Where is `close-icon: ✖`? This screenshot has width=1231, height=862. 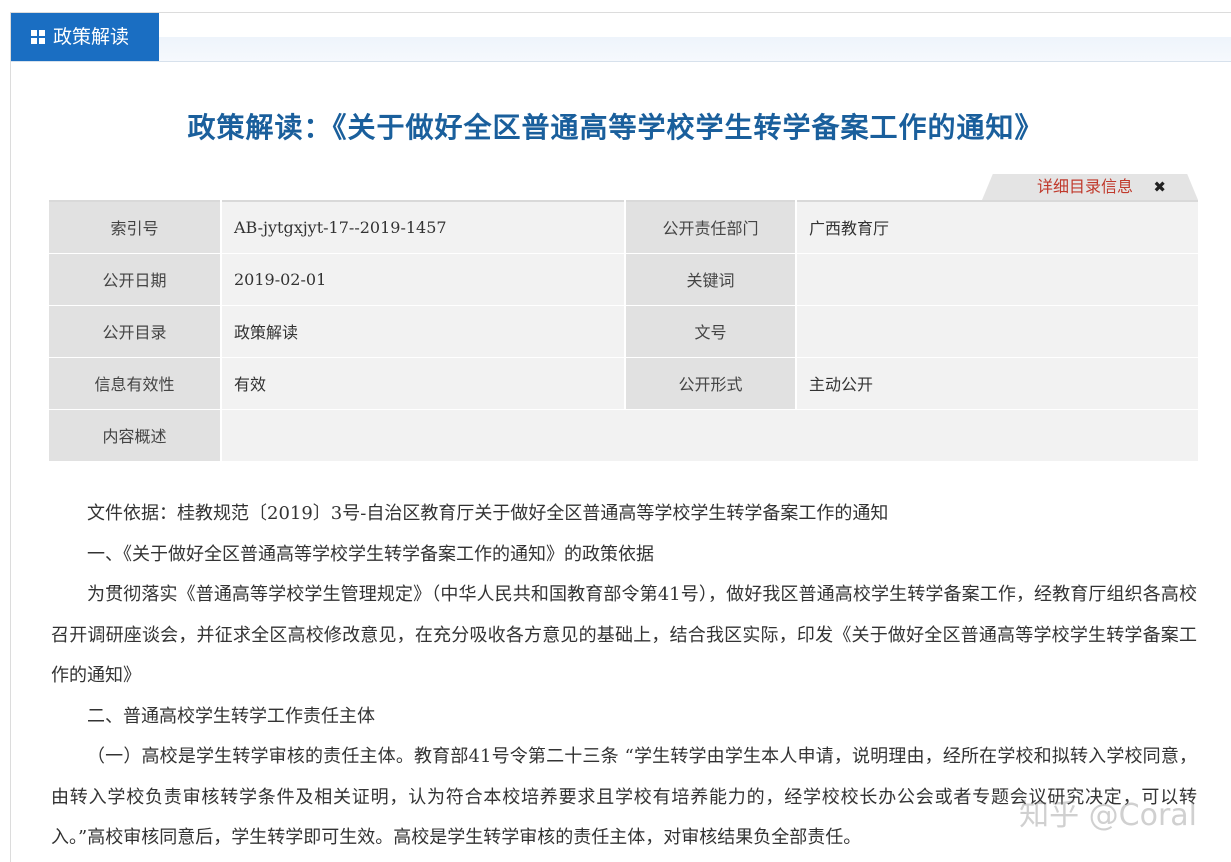
close-icon: ✖ is located at coordinates (1159, 187).